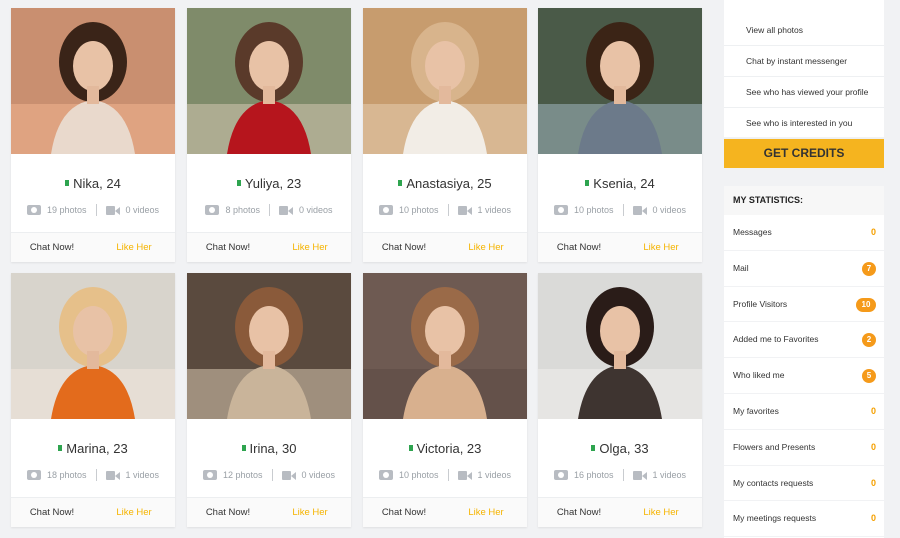  I want to click on video-camera-icon, so click(639, 210).